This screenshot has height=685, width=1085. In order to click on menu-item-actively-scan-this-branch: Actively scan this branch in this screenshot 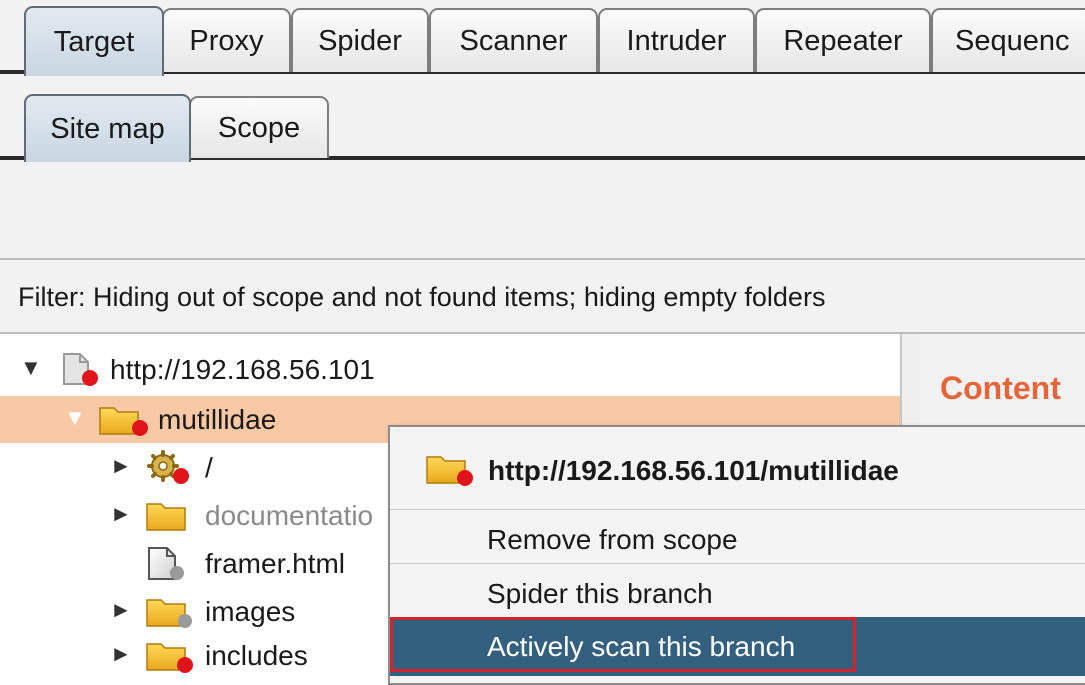, I will do `click(737, 646)`.